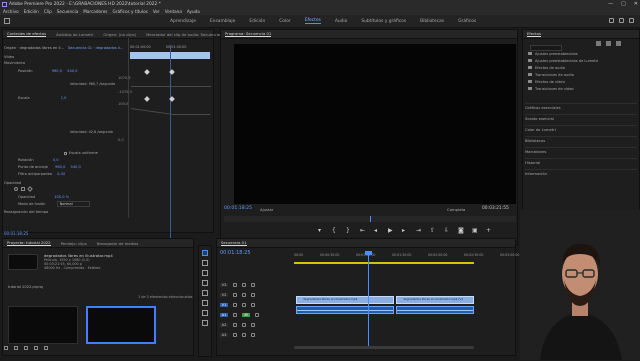 This screenshot has height=361, width=640. I want to click on scale-value: 1,0, so click(64, 98).